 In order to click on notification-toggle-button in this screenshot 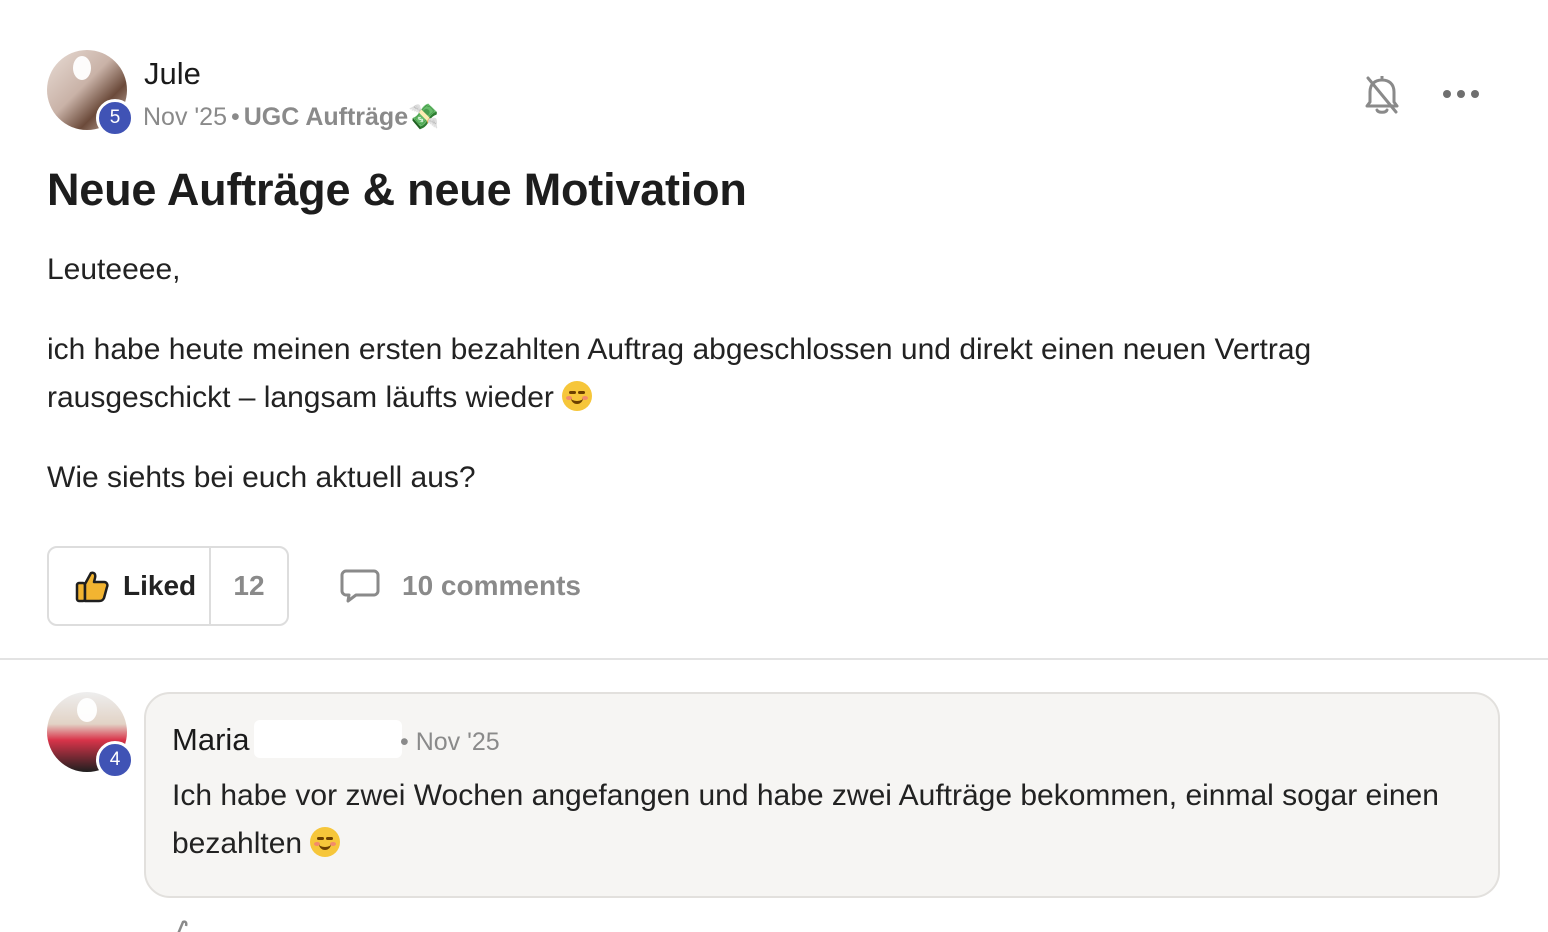, I will do `click(1382, 94)`.